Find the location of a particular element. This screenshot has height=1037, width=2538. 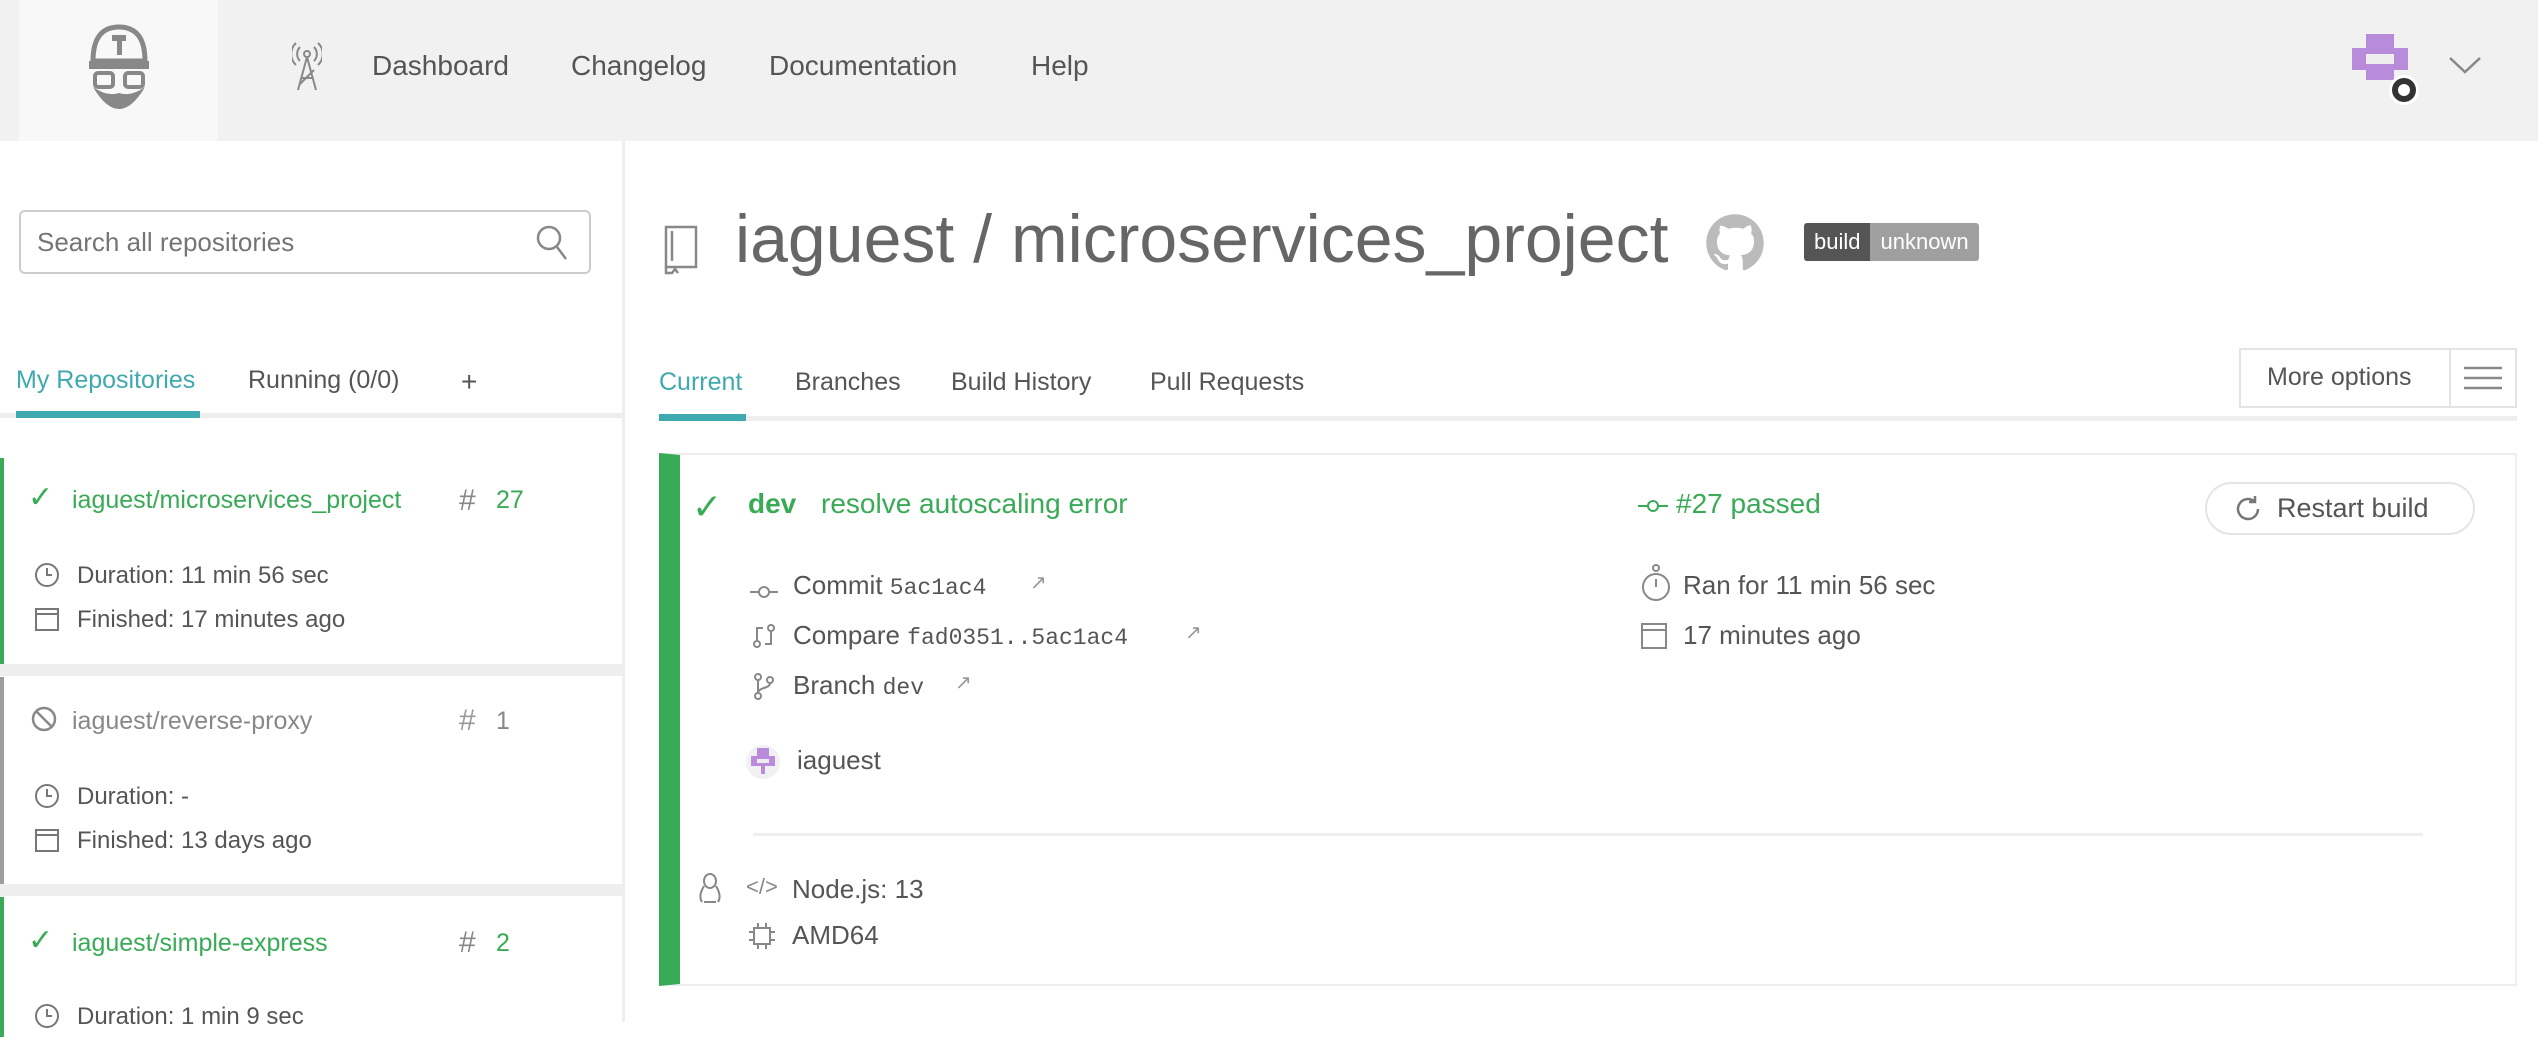

build-status-badge: build unknown is located at coordinates (1891, 242).